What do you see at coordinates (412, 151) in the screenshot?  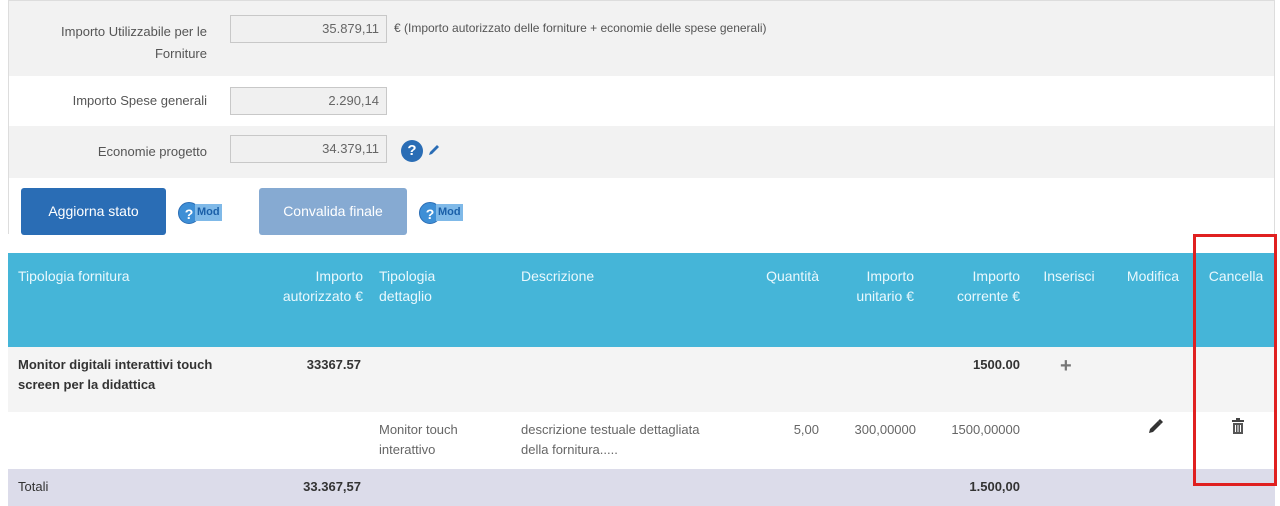 I see `help-icon: ?` at bounding box center [412, 151].